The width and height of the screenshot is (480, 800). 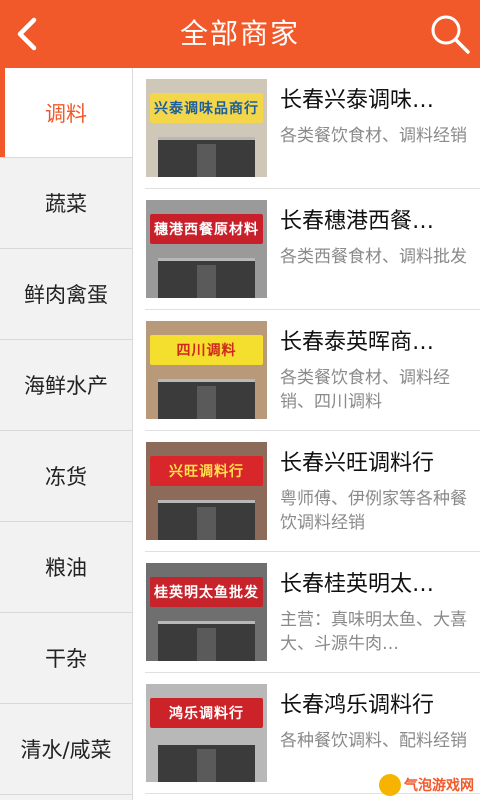 I want to click on shop-sign: 四川调料, so click(x=206, y=350).